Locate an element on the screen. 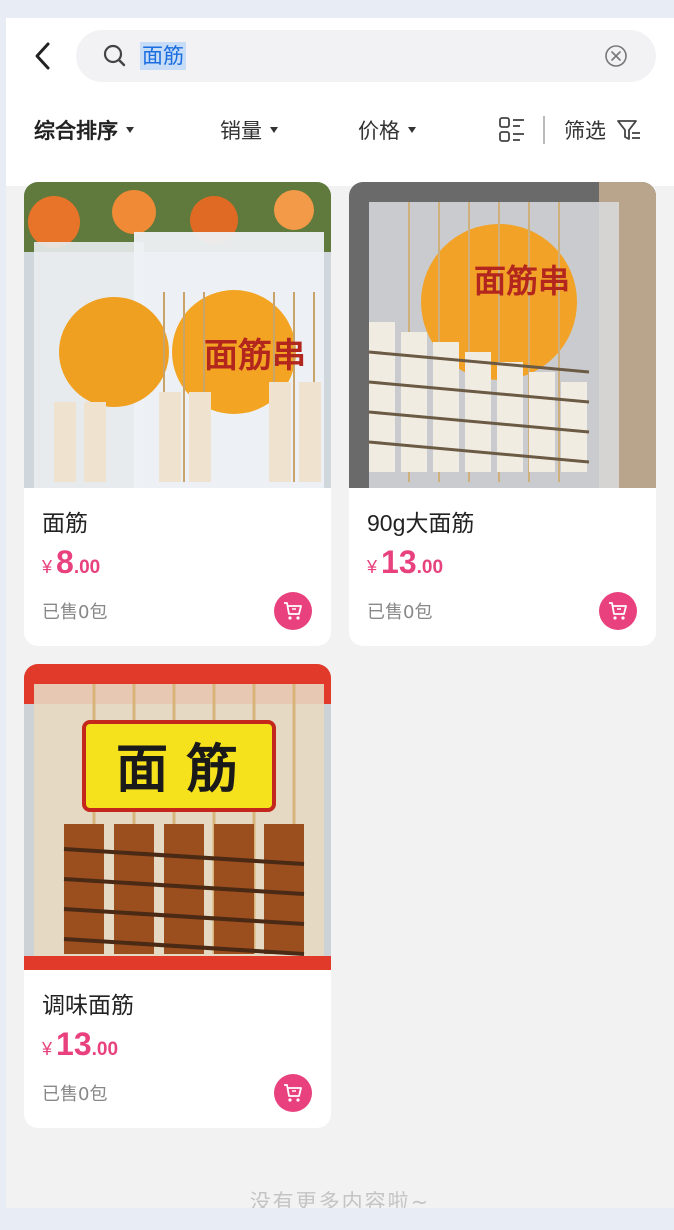 The height and width of the screenshot is (1230, 674). packaging-text: 面 筋 is located at coordinates (177, 770).